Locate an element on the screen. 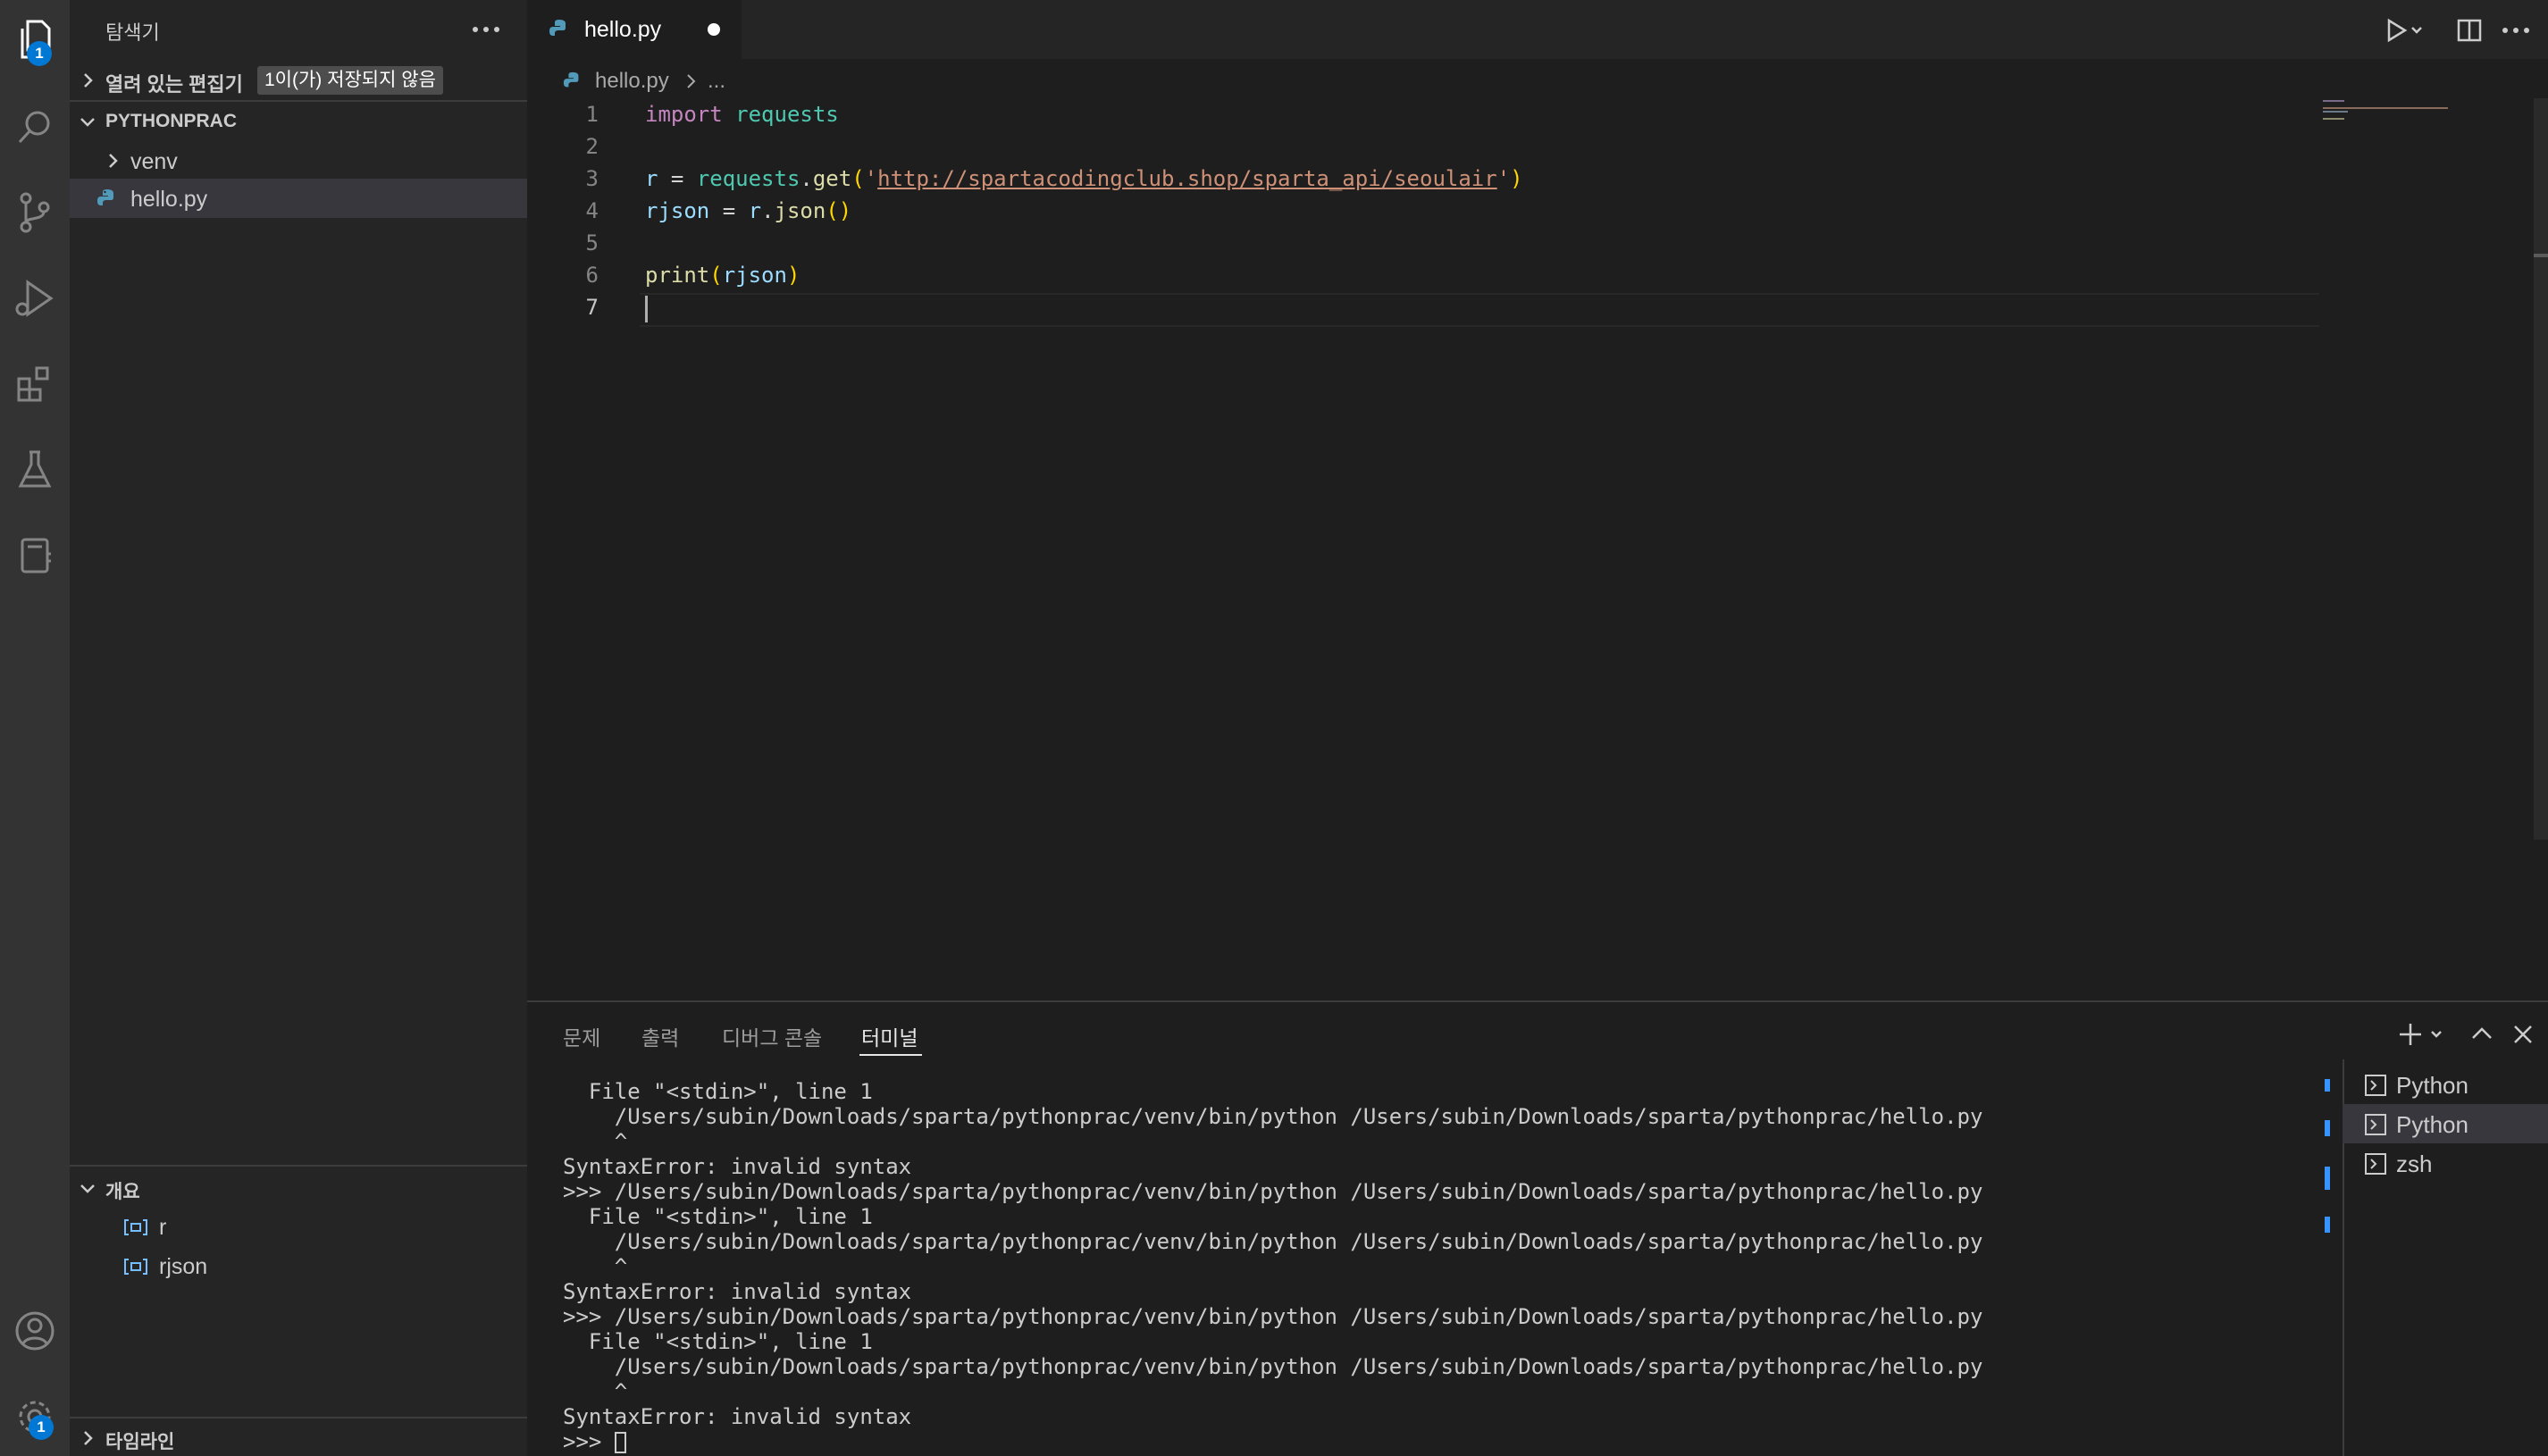  tab-hello-py: hello.py is located at coordinates (634, 29).